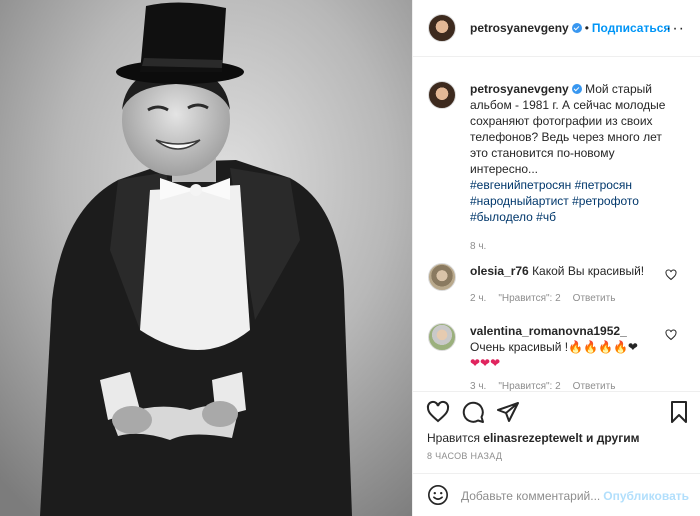  What do you see at coordinates (453, 438) in the screenshot?
I see `likes-prefix: Нравится` at bounding box center [453, 438].